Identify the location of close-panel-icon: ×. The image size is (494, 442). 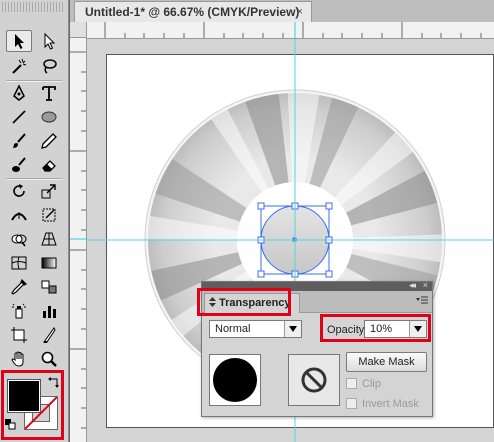
(425, 285).